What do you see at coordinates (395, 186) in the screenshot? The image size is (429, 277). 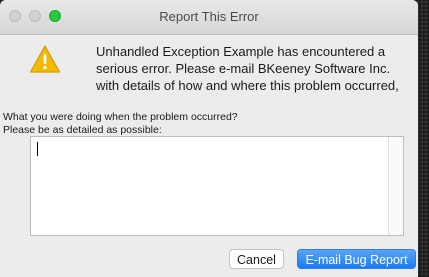 I see `textarea-scrollbar` at bounding box center [395, 186].